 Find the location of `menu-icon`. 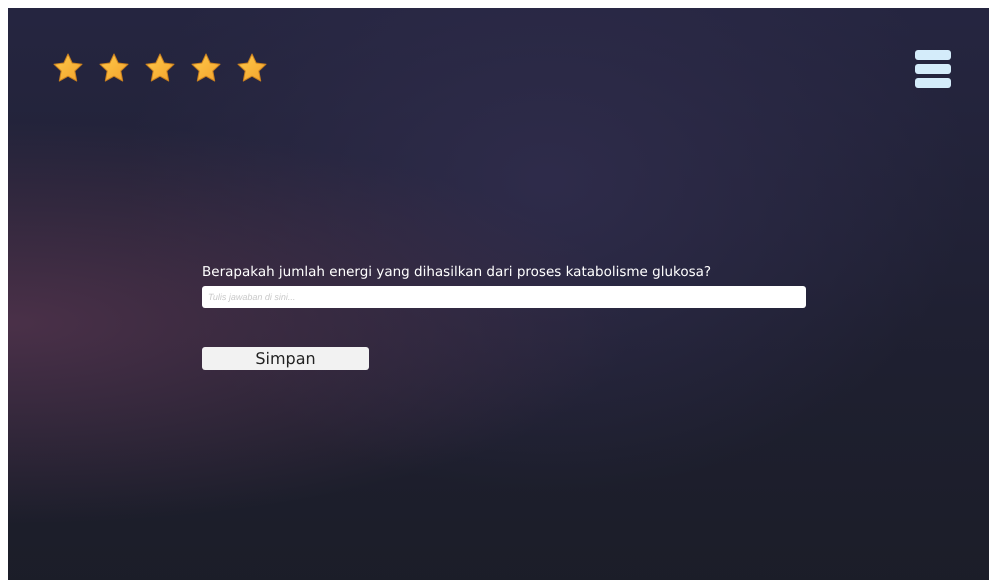

menu-icon is located at coordinates (933, 69).